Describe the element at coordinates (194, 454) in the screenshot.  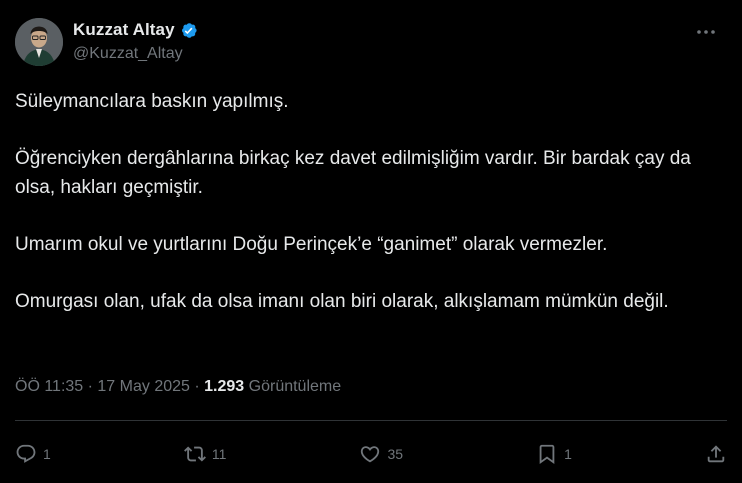
I see `retweet-icon` at that location.